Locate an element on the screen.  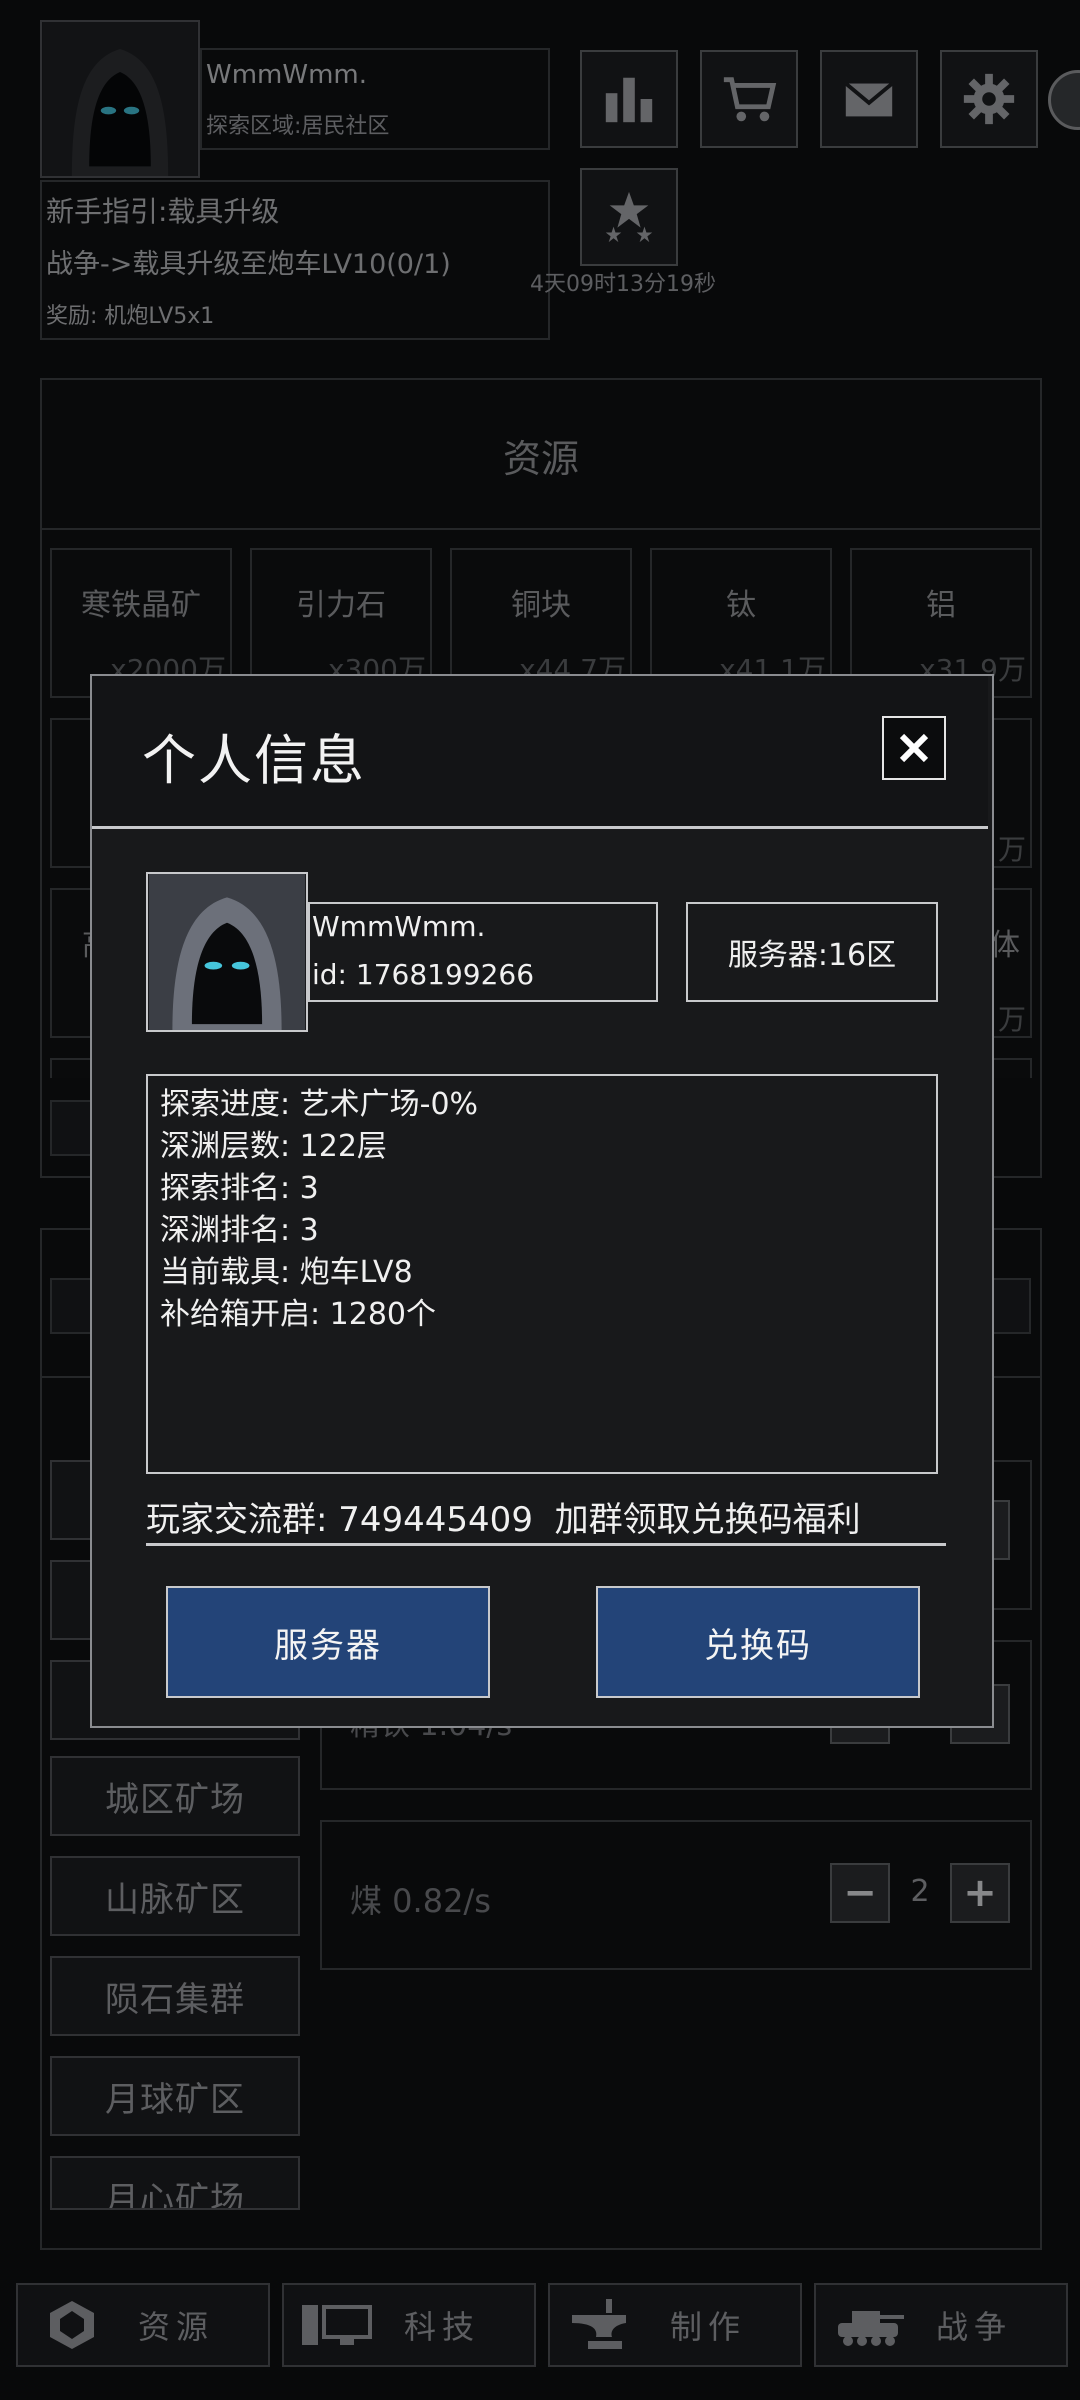
hooded-figure-icon is located at coordinates (227, 952).